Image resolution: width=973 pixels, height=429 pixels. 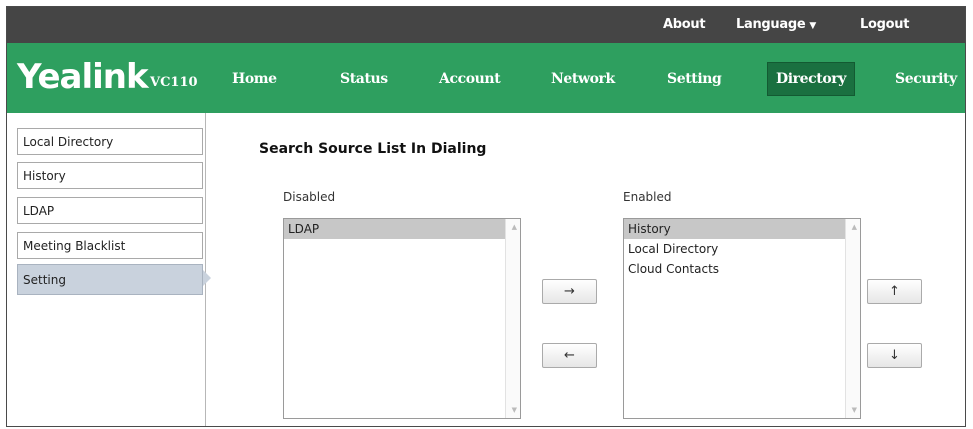 I want to click on nav-setting: Setting, so click(x=694, y=79).